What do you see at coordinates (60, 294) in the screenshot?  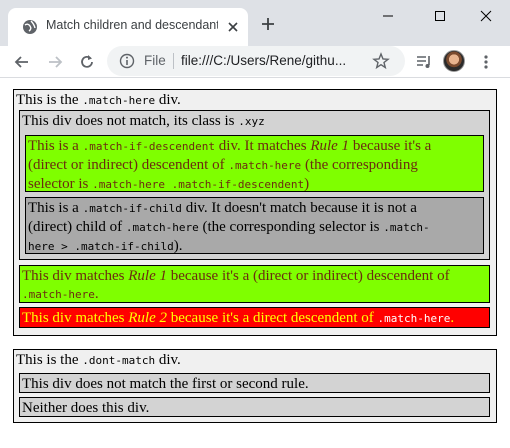 I see `rule1-line-2: .match-here.` at bounding box center [60, 294].